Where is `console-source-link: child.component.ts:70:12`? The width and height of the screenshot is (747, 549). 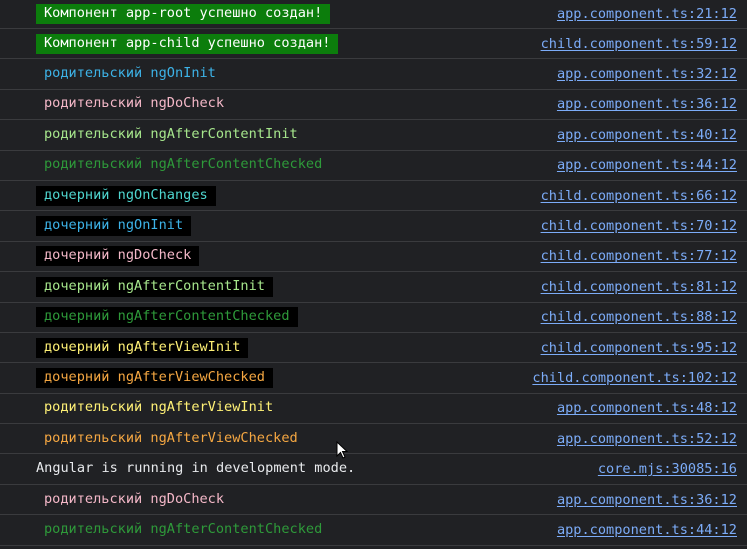 console-source-link: child.component.ts:70:12 is located at coordinates (639, 226).